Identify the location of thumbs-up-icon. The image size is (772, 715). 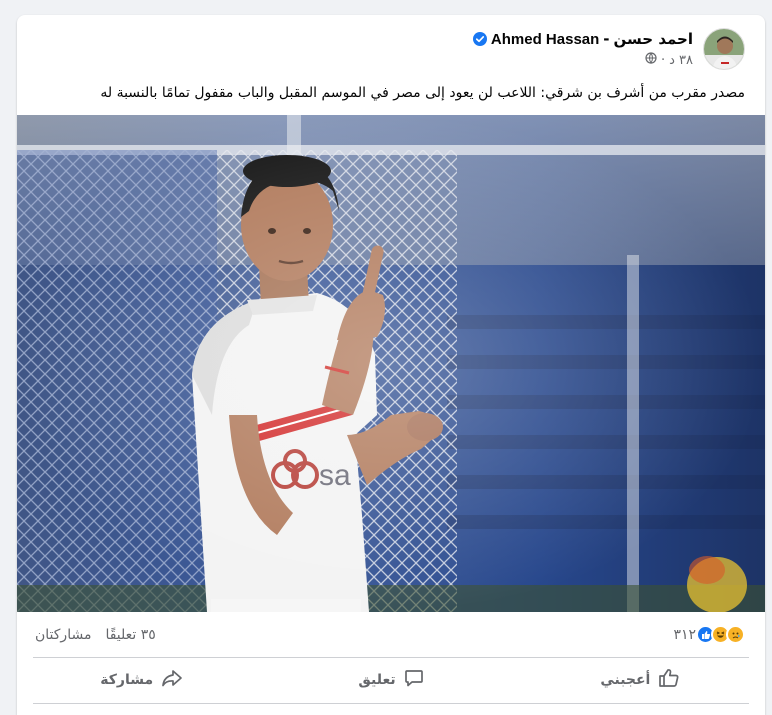
(669, 680).